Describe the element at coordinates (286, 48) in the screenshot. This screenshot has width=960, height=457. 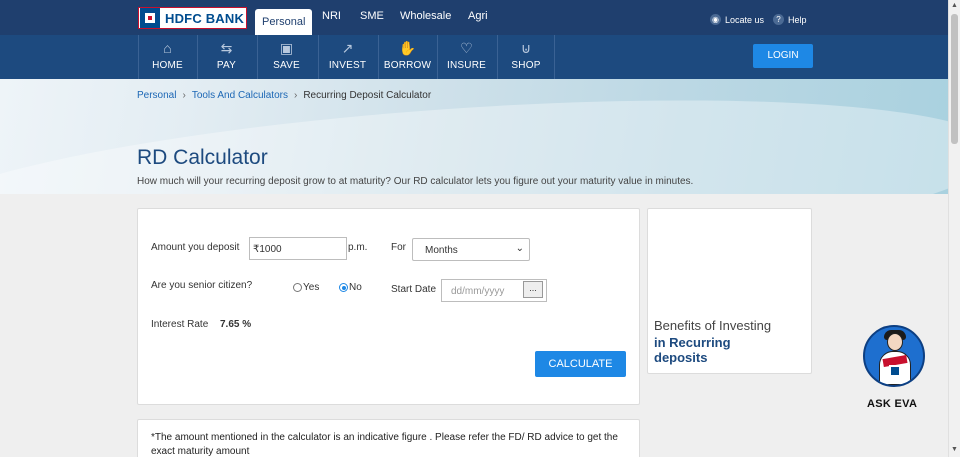
I see `save-icon: ▣` at that location.